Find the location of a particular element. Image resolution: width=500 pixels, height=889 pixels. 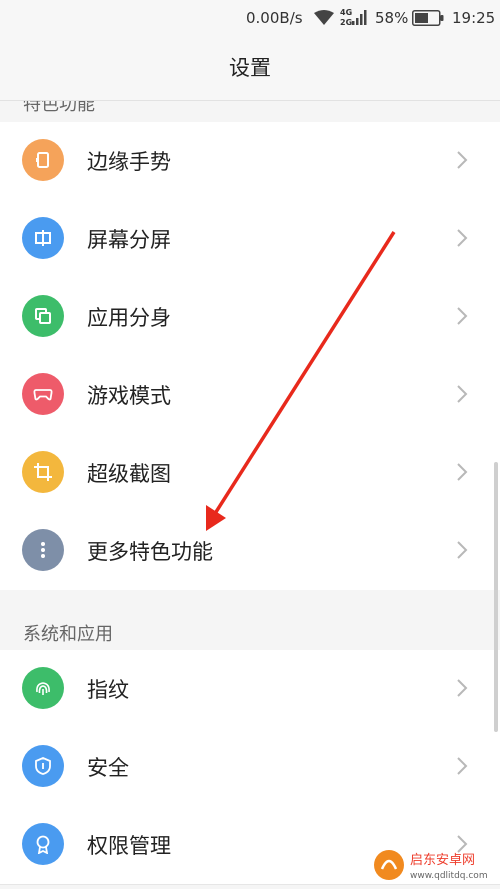

title-bar: 设置 is located at coordinates (250, 68).